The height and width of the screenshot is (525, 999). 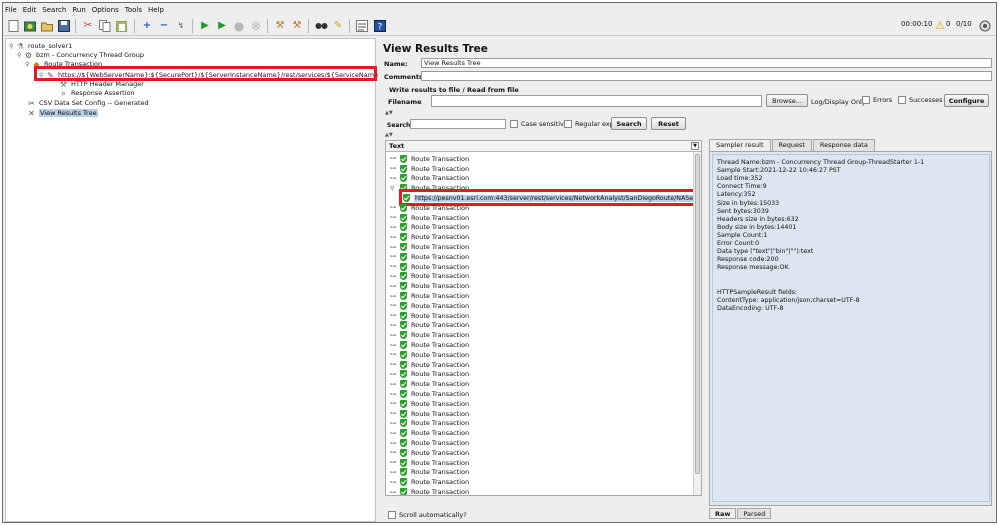 What do you see at coordinates (723, 513) in the screenshot?
I see `tab-raw: Raw` at bounding box center [723, 513].